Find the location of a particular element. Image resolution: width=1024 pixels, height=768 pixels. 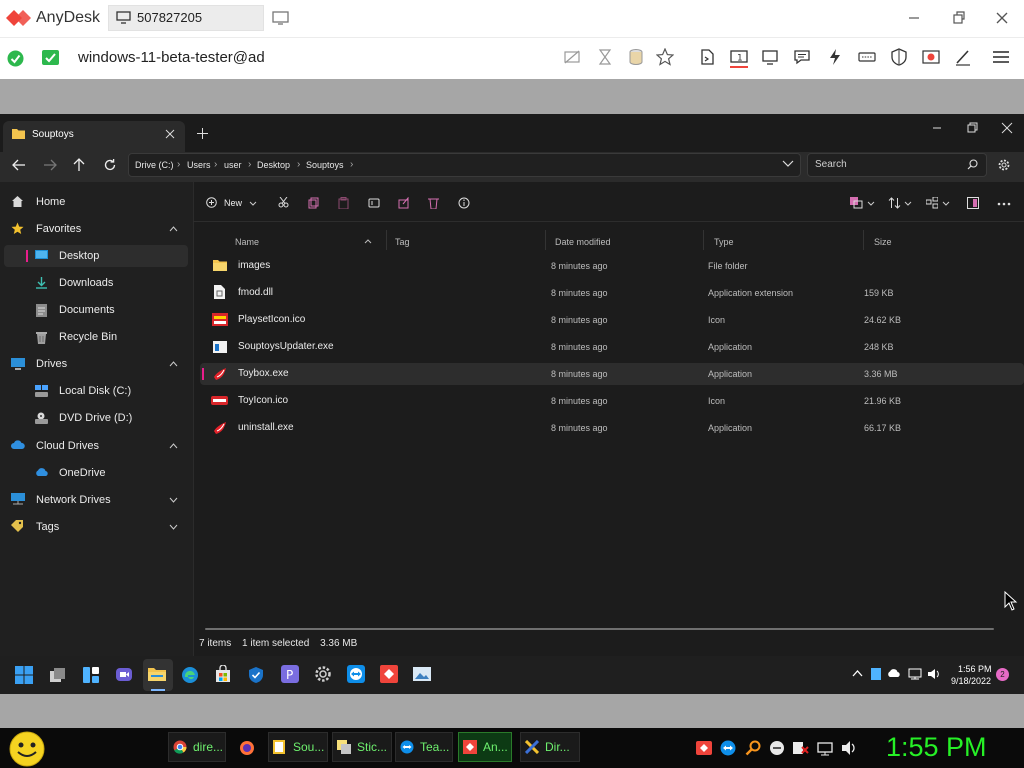

back-arrow-icon is located at coordinates (19, 165).